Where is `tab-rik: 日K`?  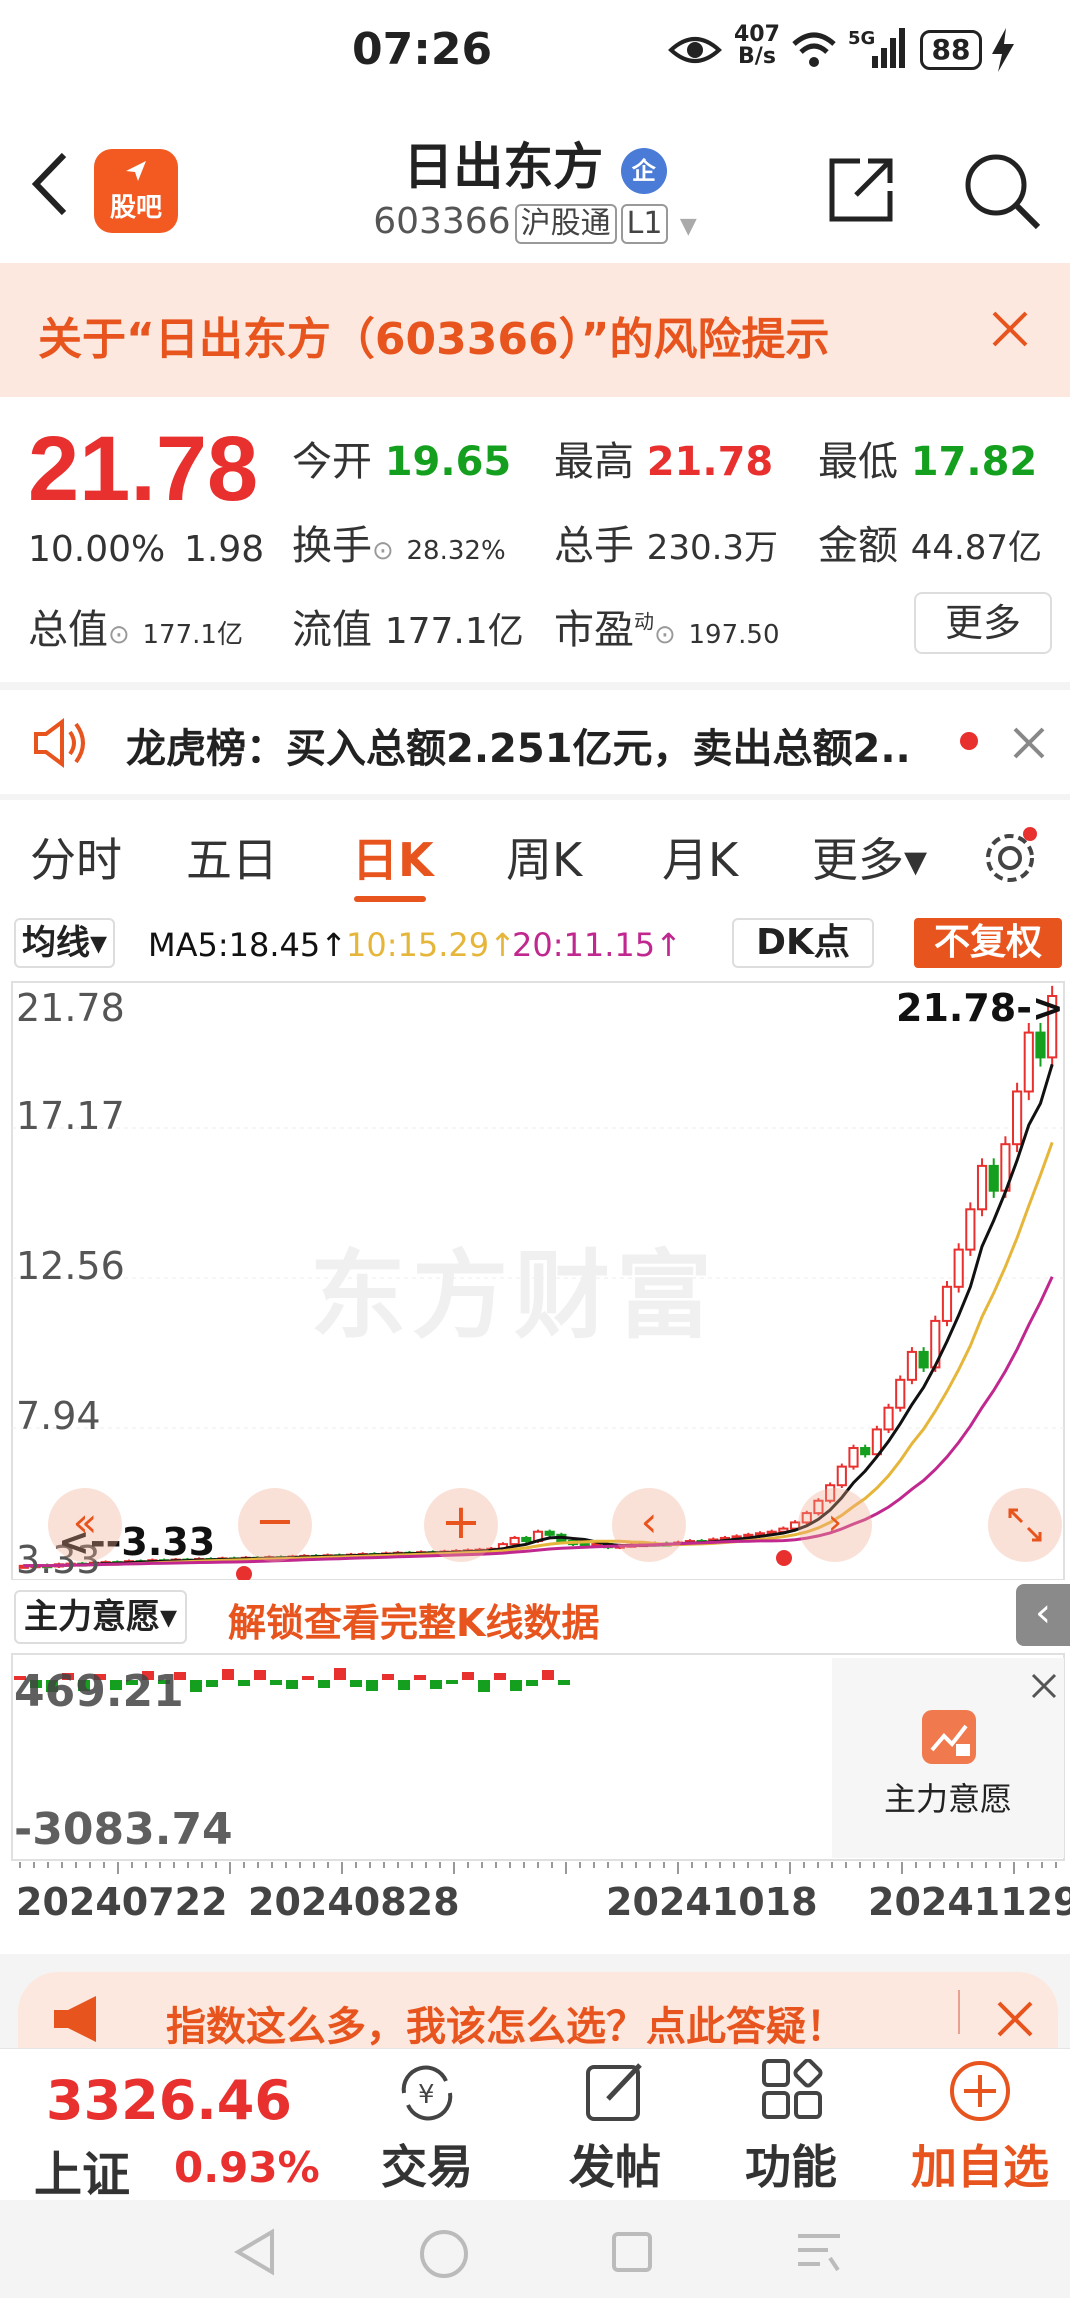 tab-rik: 日K is located at coordinates (393, 857).